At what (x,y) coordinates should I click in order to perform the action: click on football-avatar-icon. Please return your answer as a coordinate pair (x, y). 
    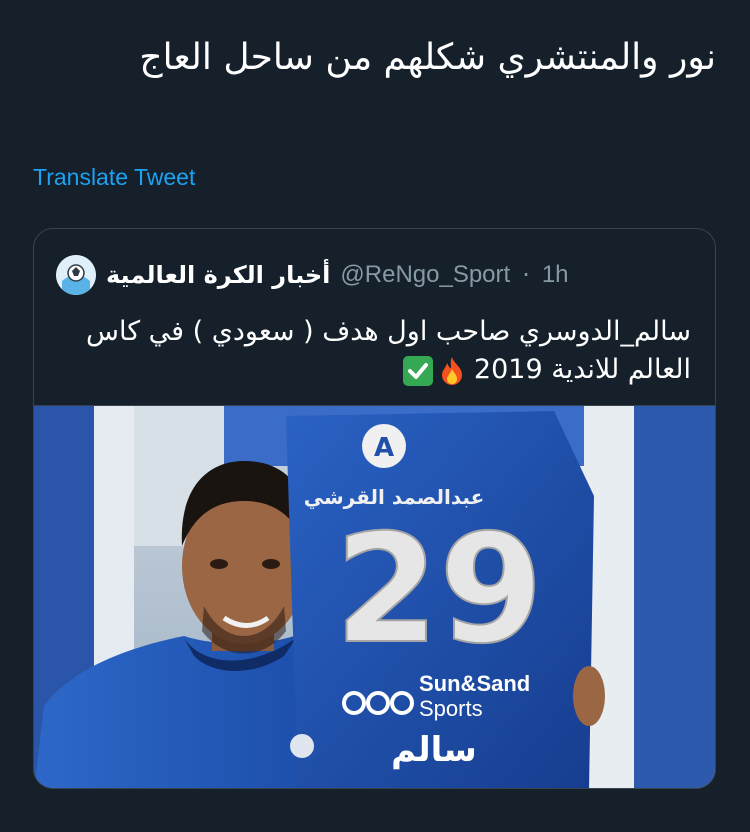
    Looking at the image, I should click on (76, 275).